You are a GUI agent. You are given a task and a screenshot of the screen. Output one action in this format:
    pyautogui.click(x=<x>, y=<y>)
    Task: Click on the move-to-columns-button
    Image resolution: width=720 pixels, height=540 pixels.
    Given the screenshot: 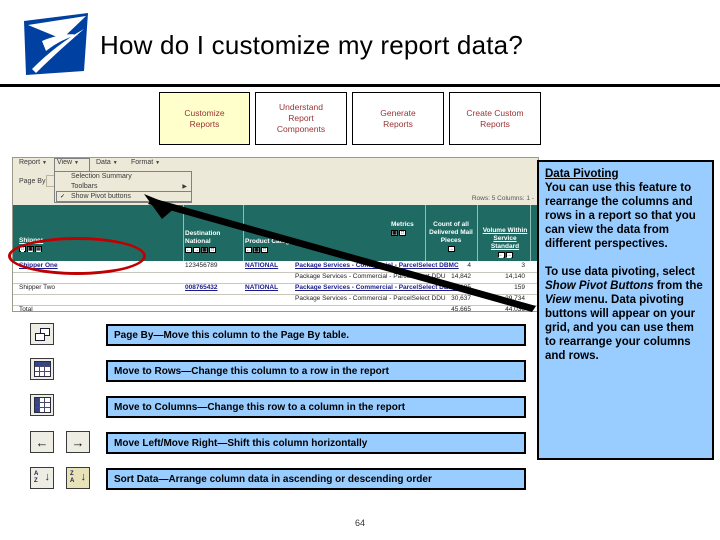 What is the action you would take?
    pyautogui.click(x=42, y=405)
    